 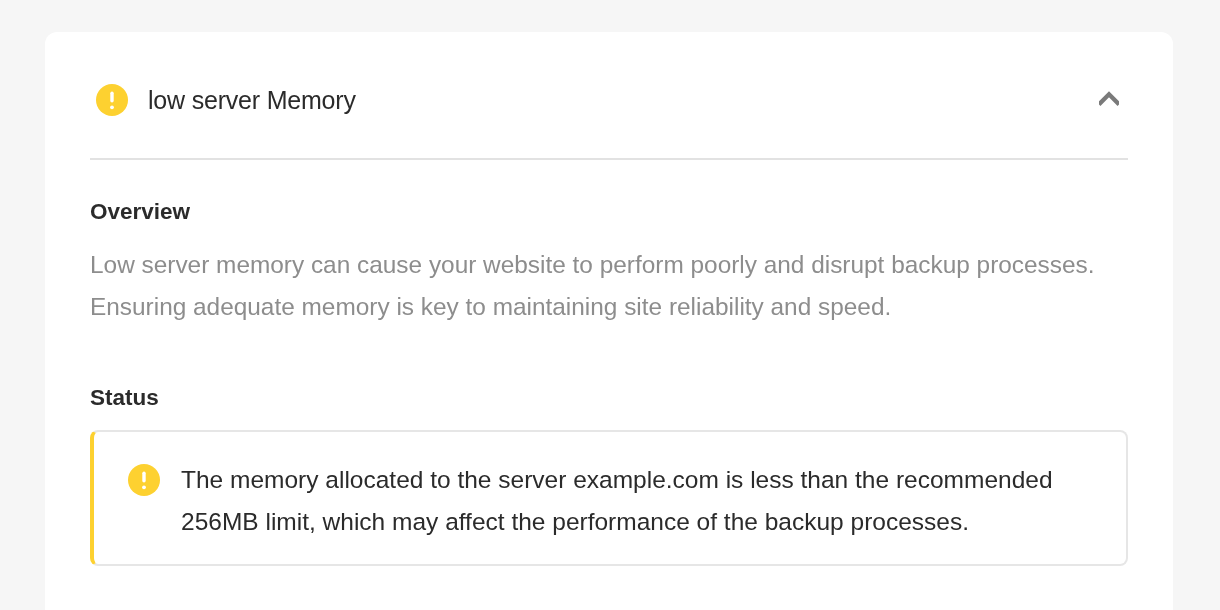 I want to click on section-heading: Status, so click(x=125, y=397).